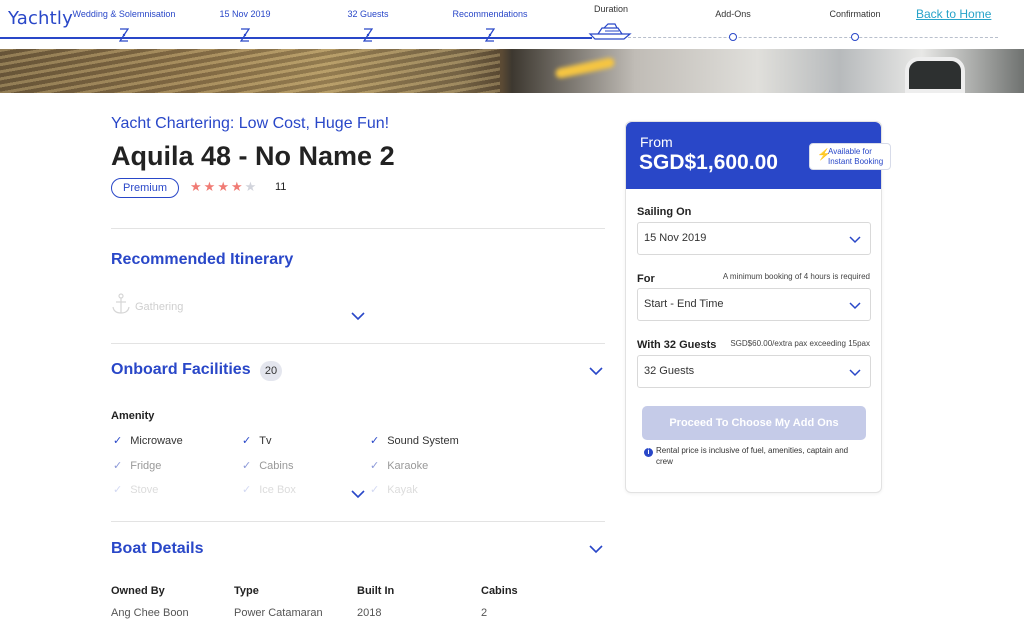 This screenshot has width=1024, height=637. I want to click on star-empty-icon: ★, so click(251, 186).